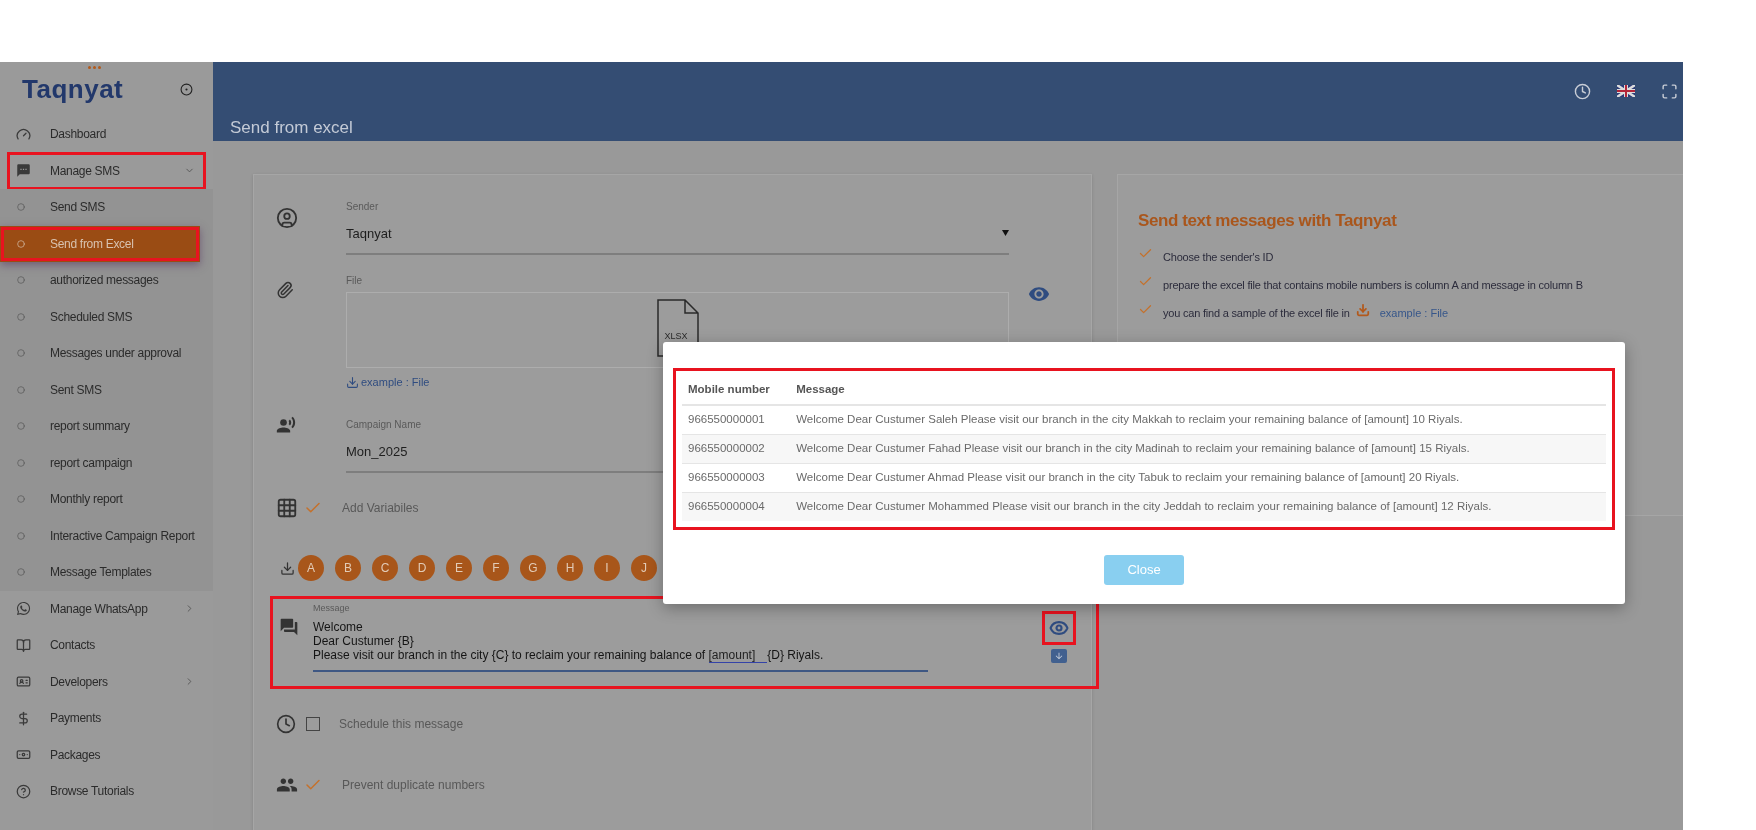  Describe the element at coordinates (677, 239) in the screenshot. I see `input-field: Taqnyat` at that location.